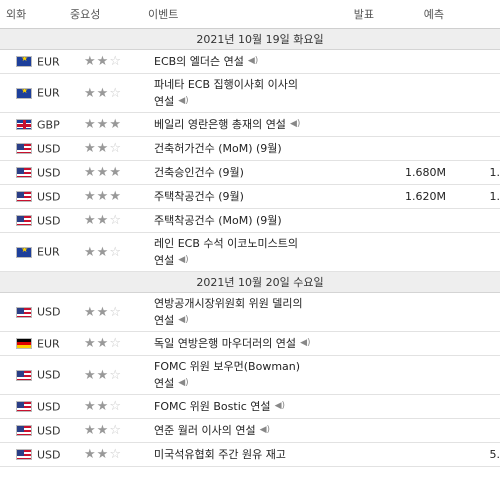 Image resolution: width=500 pixels, height=500 pixels. I want to click on header-currency: 외화, so click(35, 14).